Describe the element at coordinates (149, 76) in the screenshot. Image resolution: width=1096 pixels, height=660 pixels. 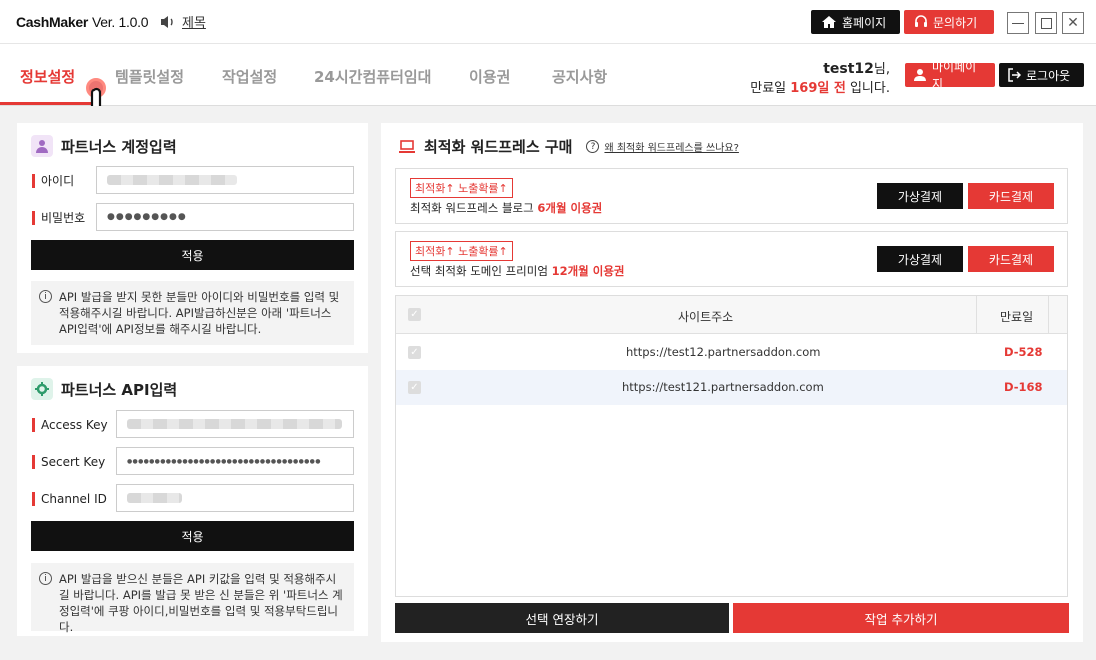
I see `tab-template-settings: 템플릿설정` at that location.